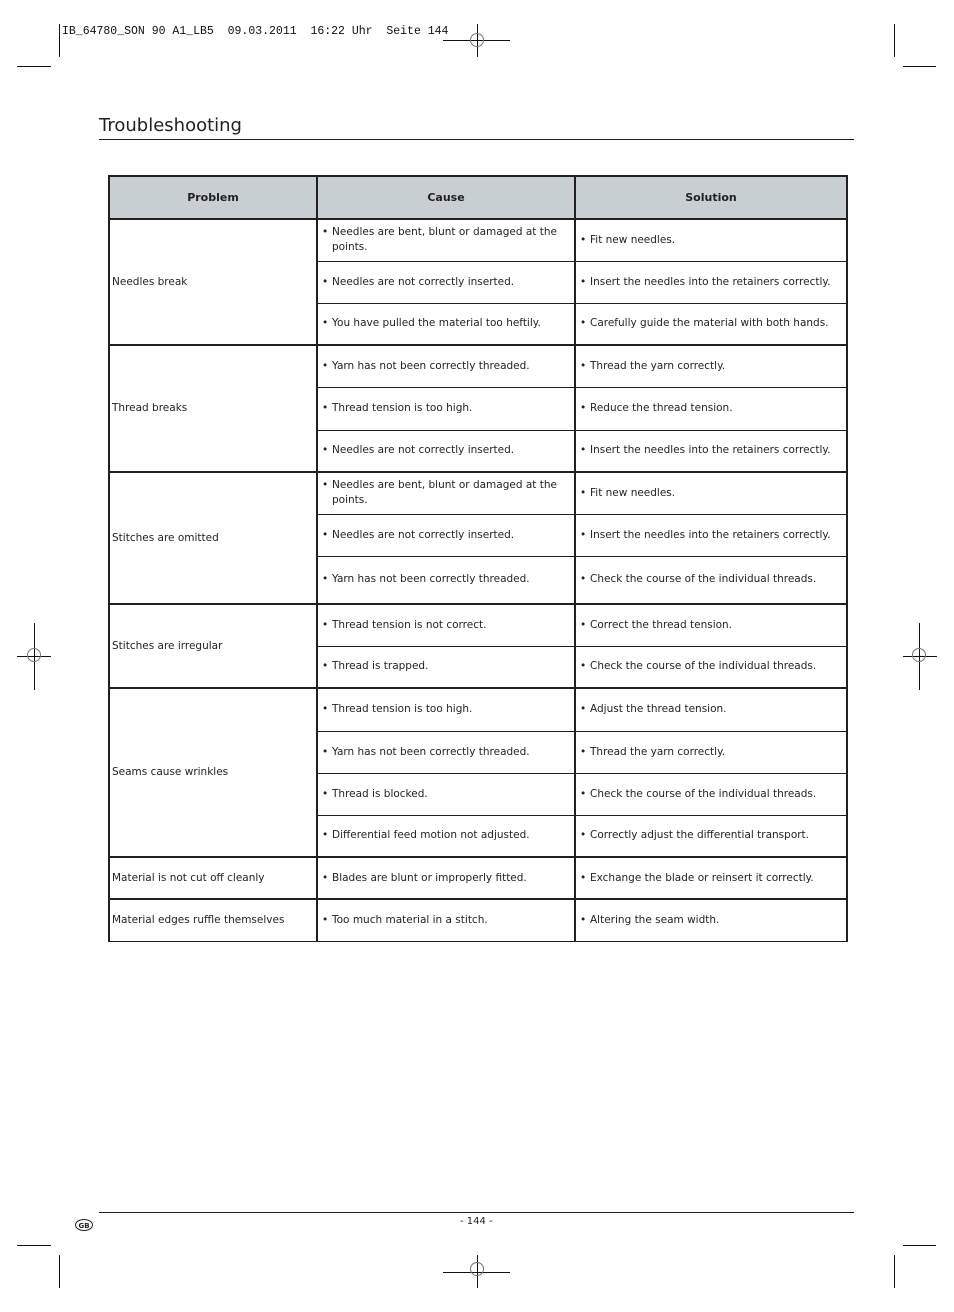 Image resolution: width=954 pixels, height=1312 pixels. I want to click on solution-text: Fit new needles., so click(633, 492).